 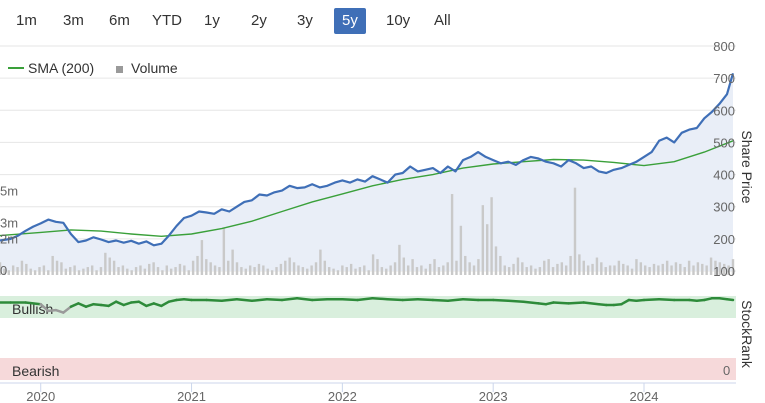 I want to click on price-tick-label: 300, so click(x=724, y=207).